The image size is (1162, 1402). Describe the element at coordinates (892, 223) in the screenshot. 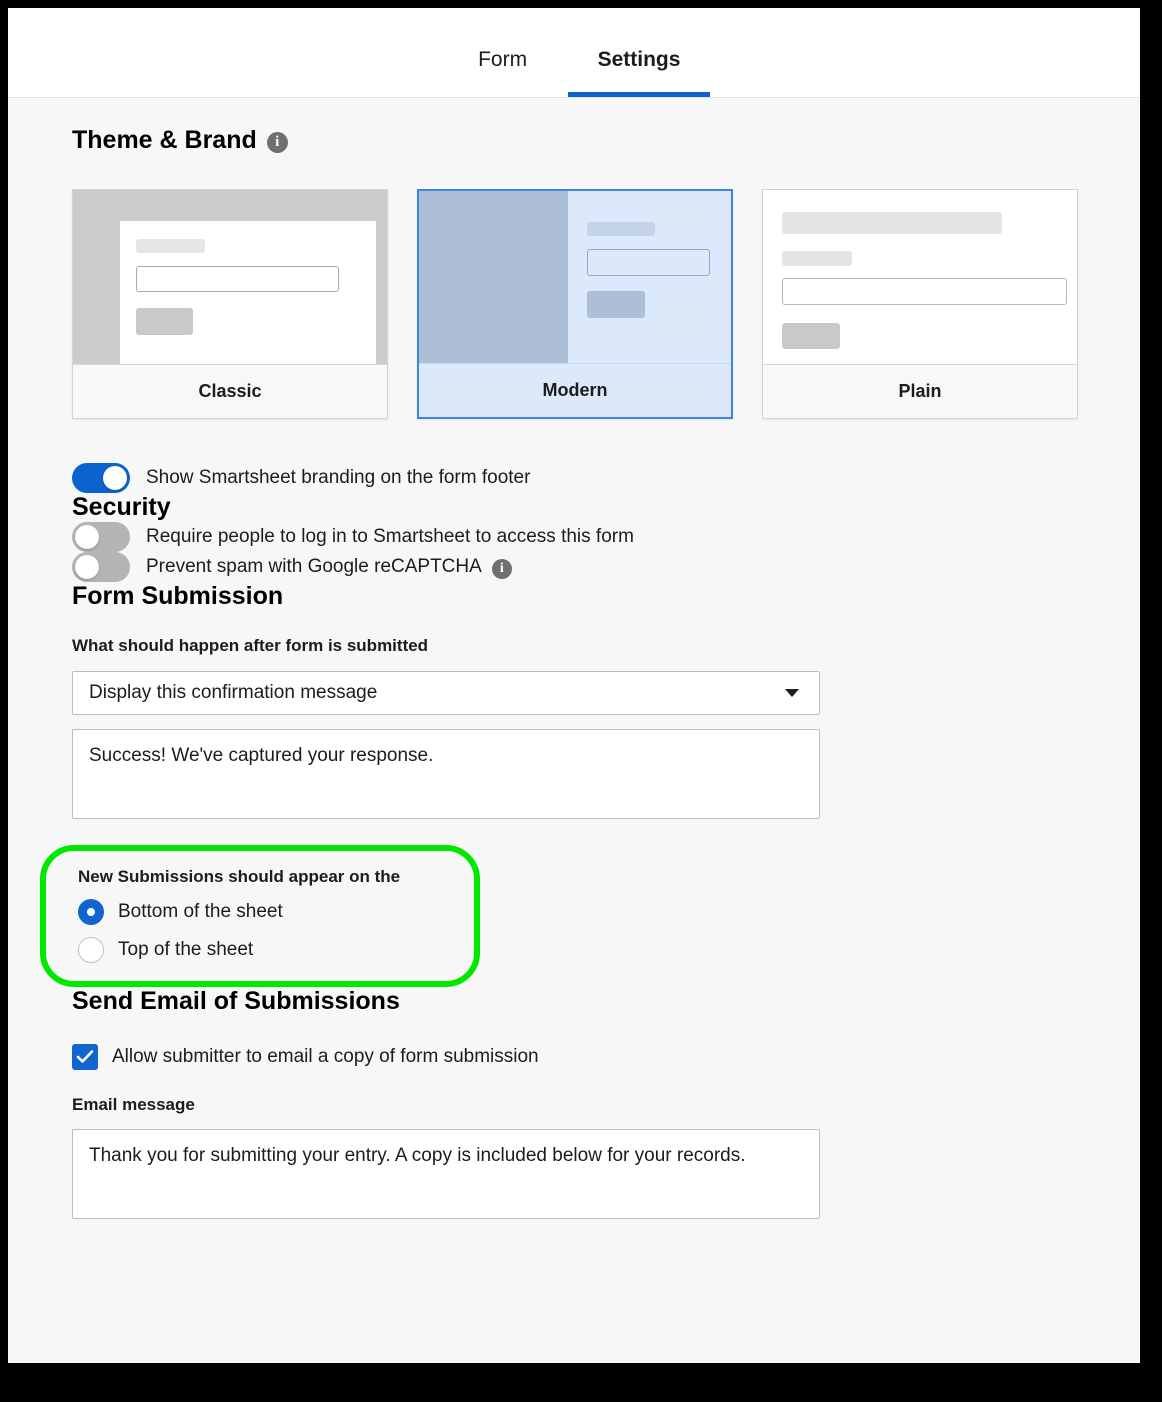

I see `preview-title-placeholder` at that location.